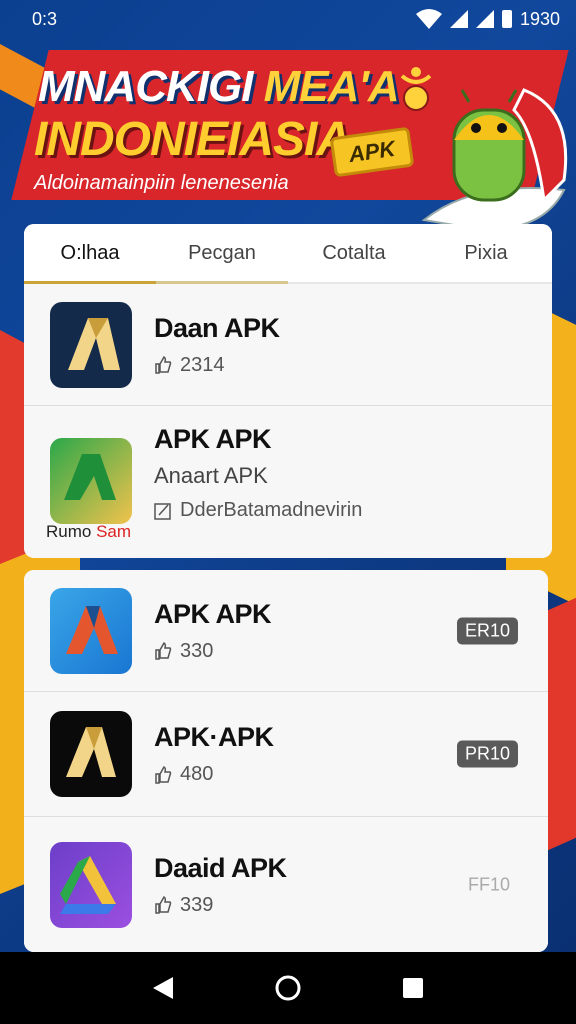  Describe the element at coordinates (45, 18) in the screenshot. I see `status-time: 0:3` at that location.